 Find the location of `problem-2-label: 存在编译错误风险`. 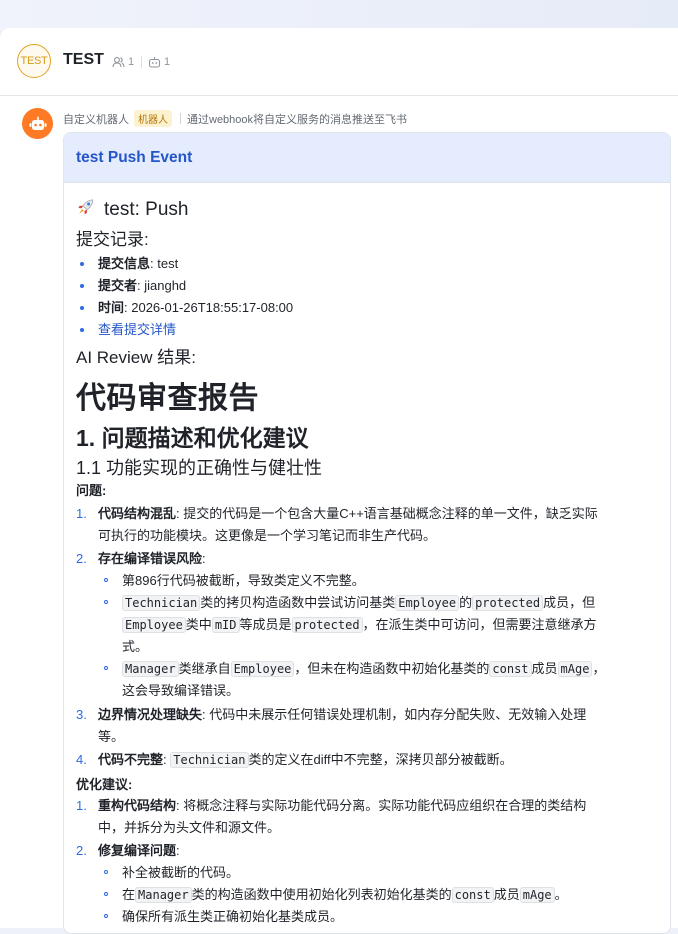

problem-2-label: 存在编译错误风险 is located at coordinates (150, 558).